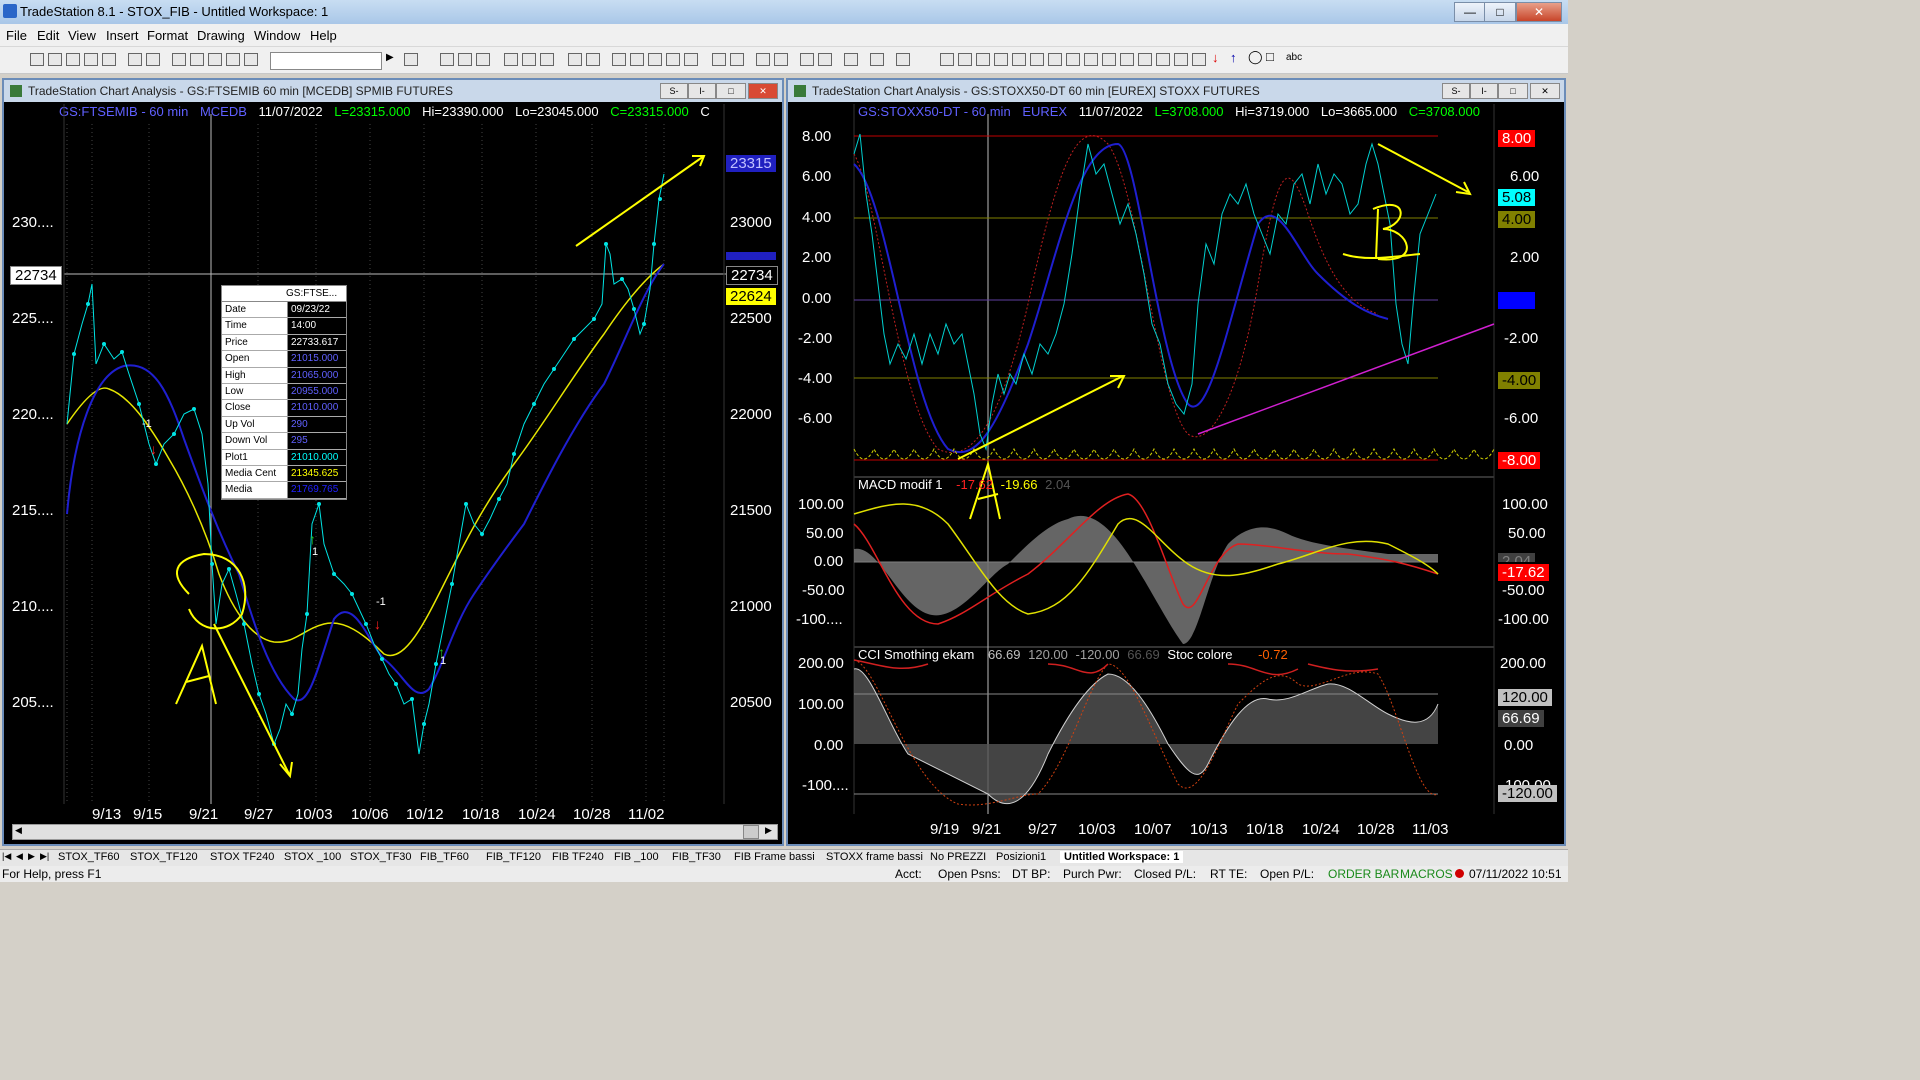  Describe the element at coordinates (1513, 91) in the screenshot. I see `chart-restore-button: □` at that location.